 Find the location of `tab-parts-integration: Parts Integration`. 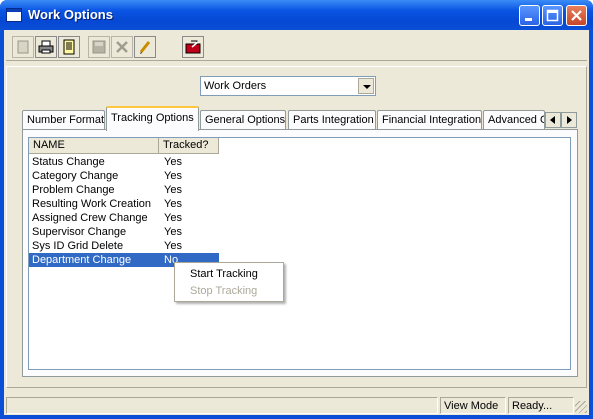

tab-parts-integration: Parts Integration is located at coordinates (332, 120).